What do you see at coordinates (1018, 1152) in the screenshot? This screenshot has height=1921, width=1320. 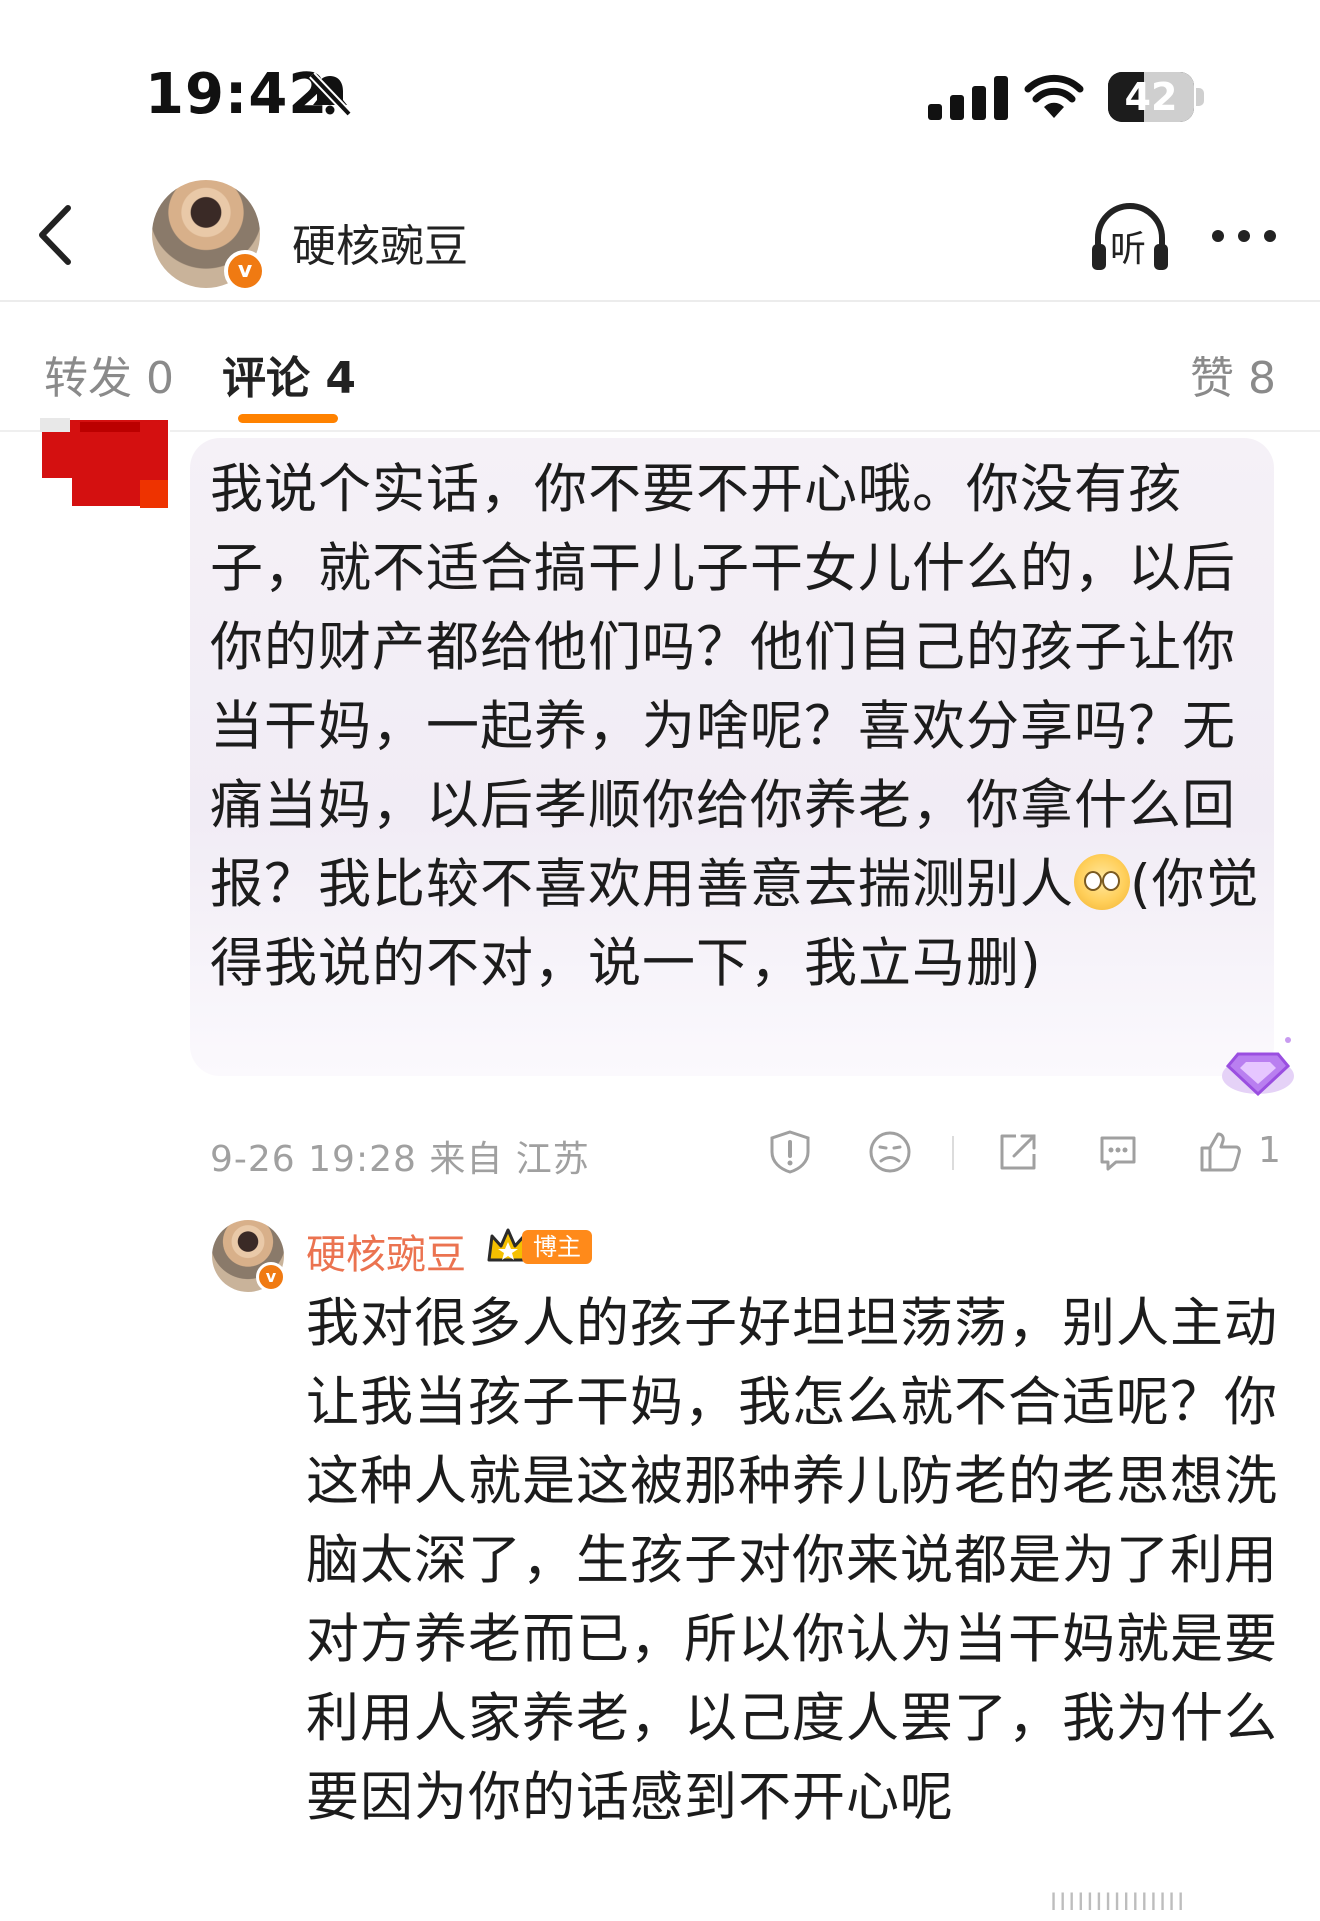 I see `share-icon` at bounding box center [1018, 1152].